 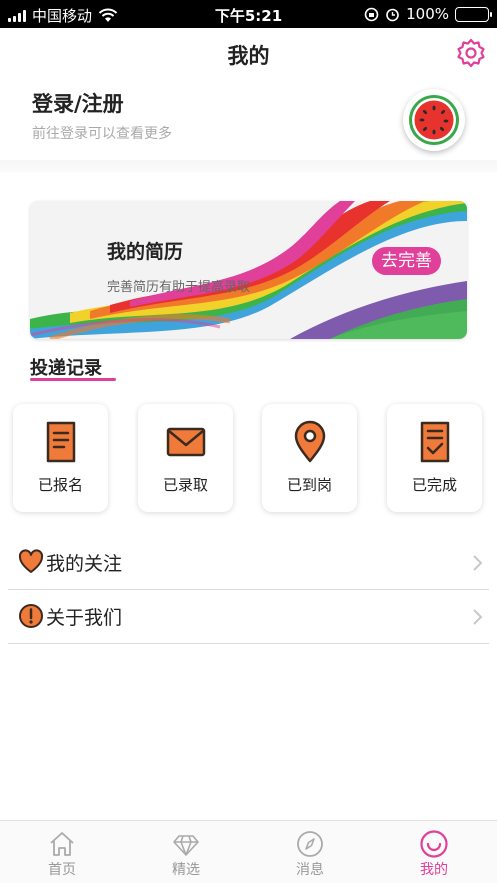 I want to click on record-card-signed-up: 已报名, so click(x=60, y=458).